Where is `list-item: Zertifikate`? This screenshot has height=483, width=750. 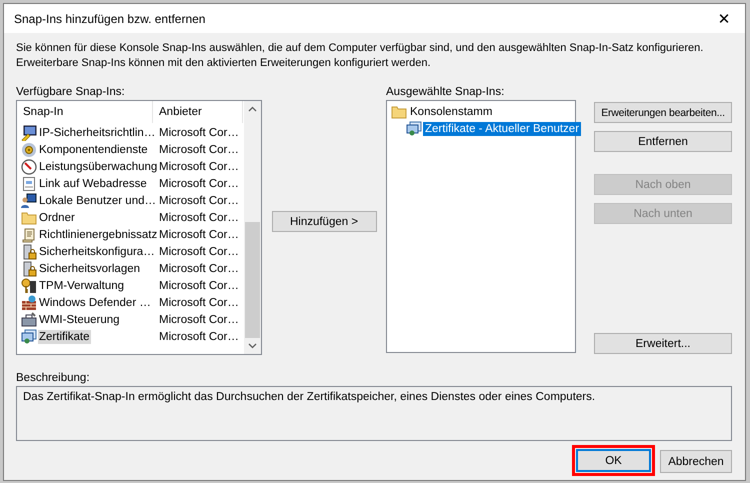 list-item: Zertifikate is located at coordinates (64, 337).